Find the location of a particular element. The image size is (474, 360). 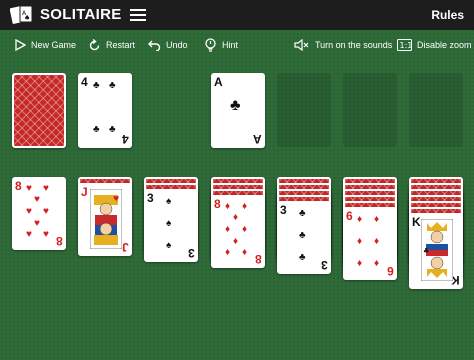

rules-link: Rules is located at coordinates (447, 15).